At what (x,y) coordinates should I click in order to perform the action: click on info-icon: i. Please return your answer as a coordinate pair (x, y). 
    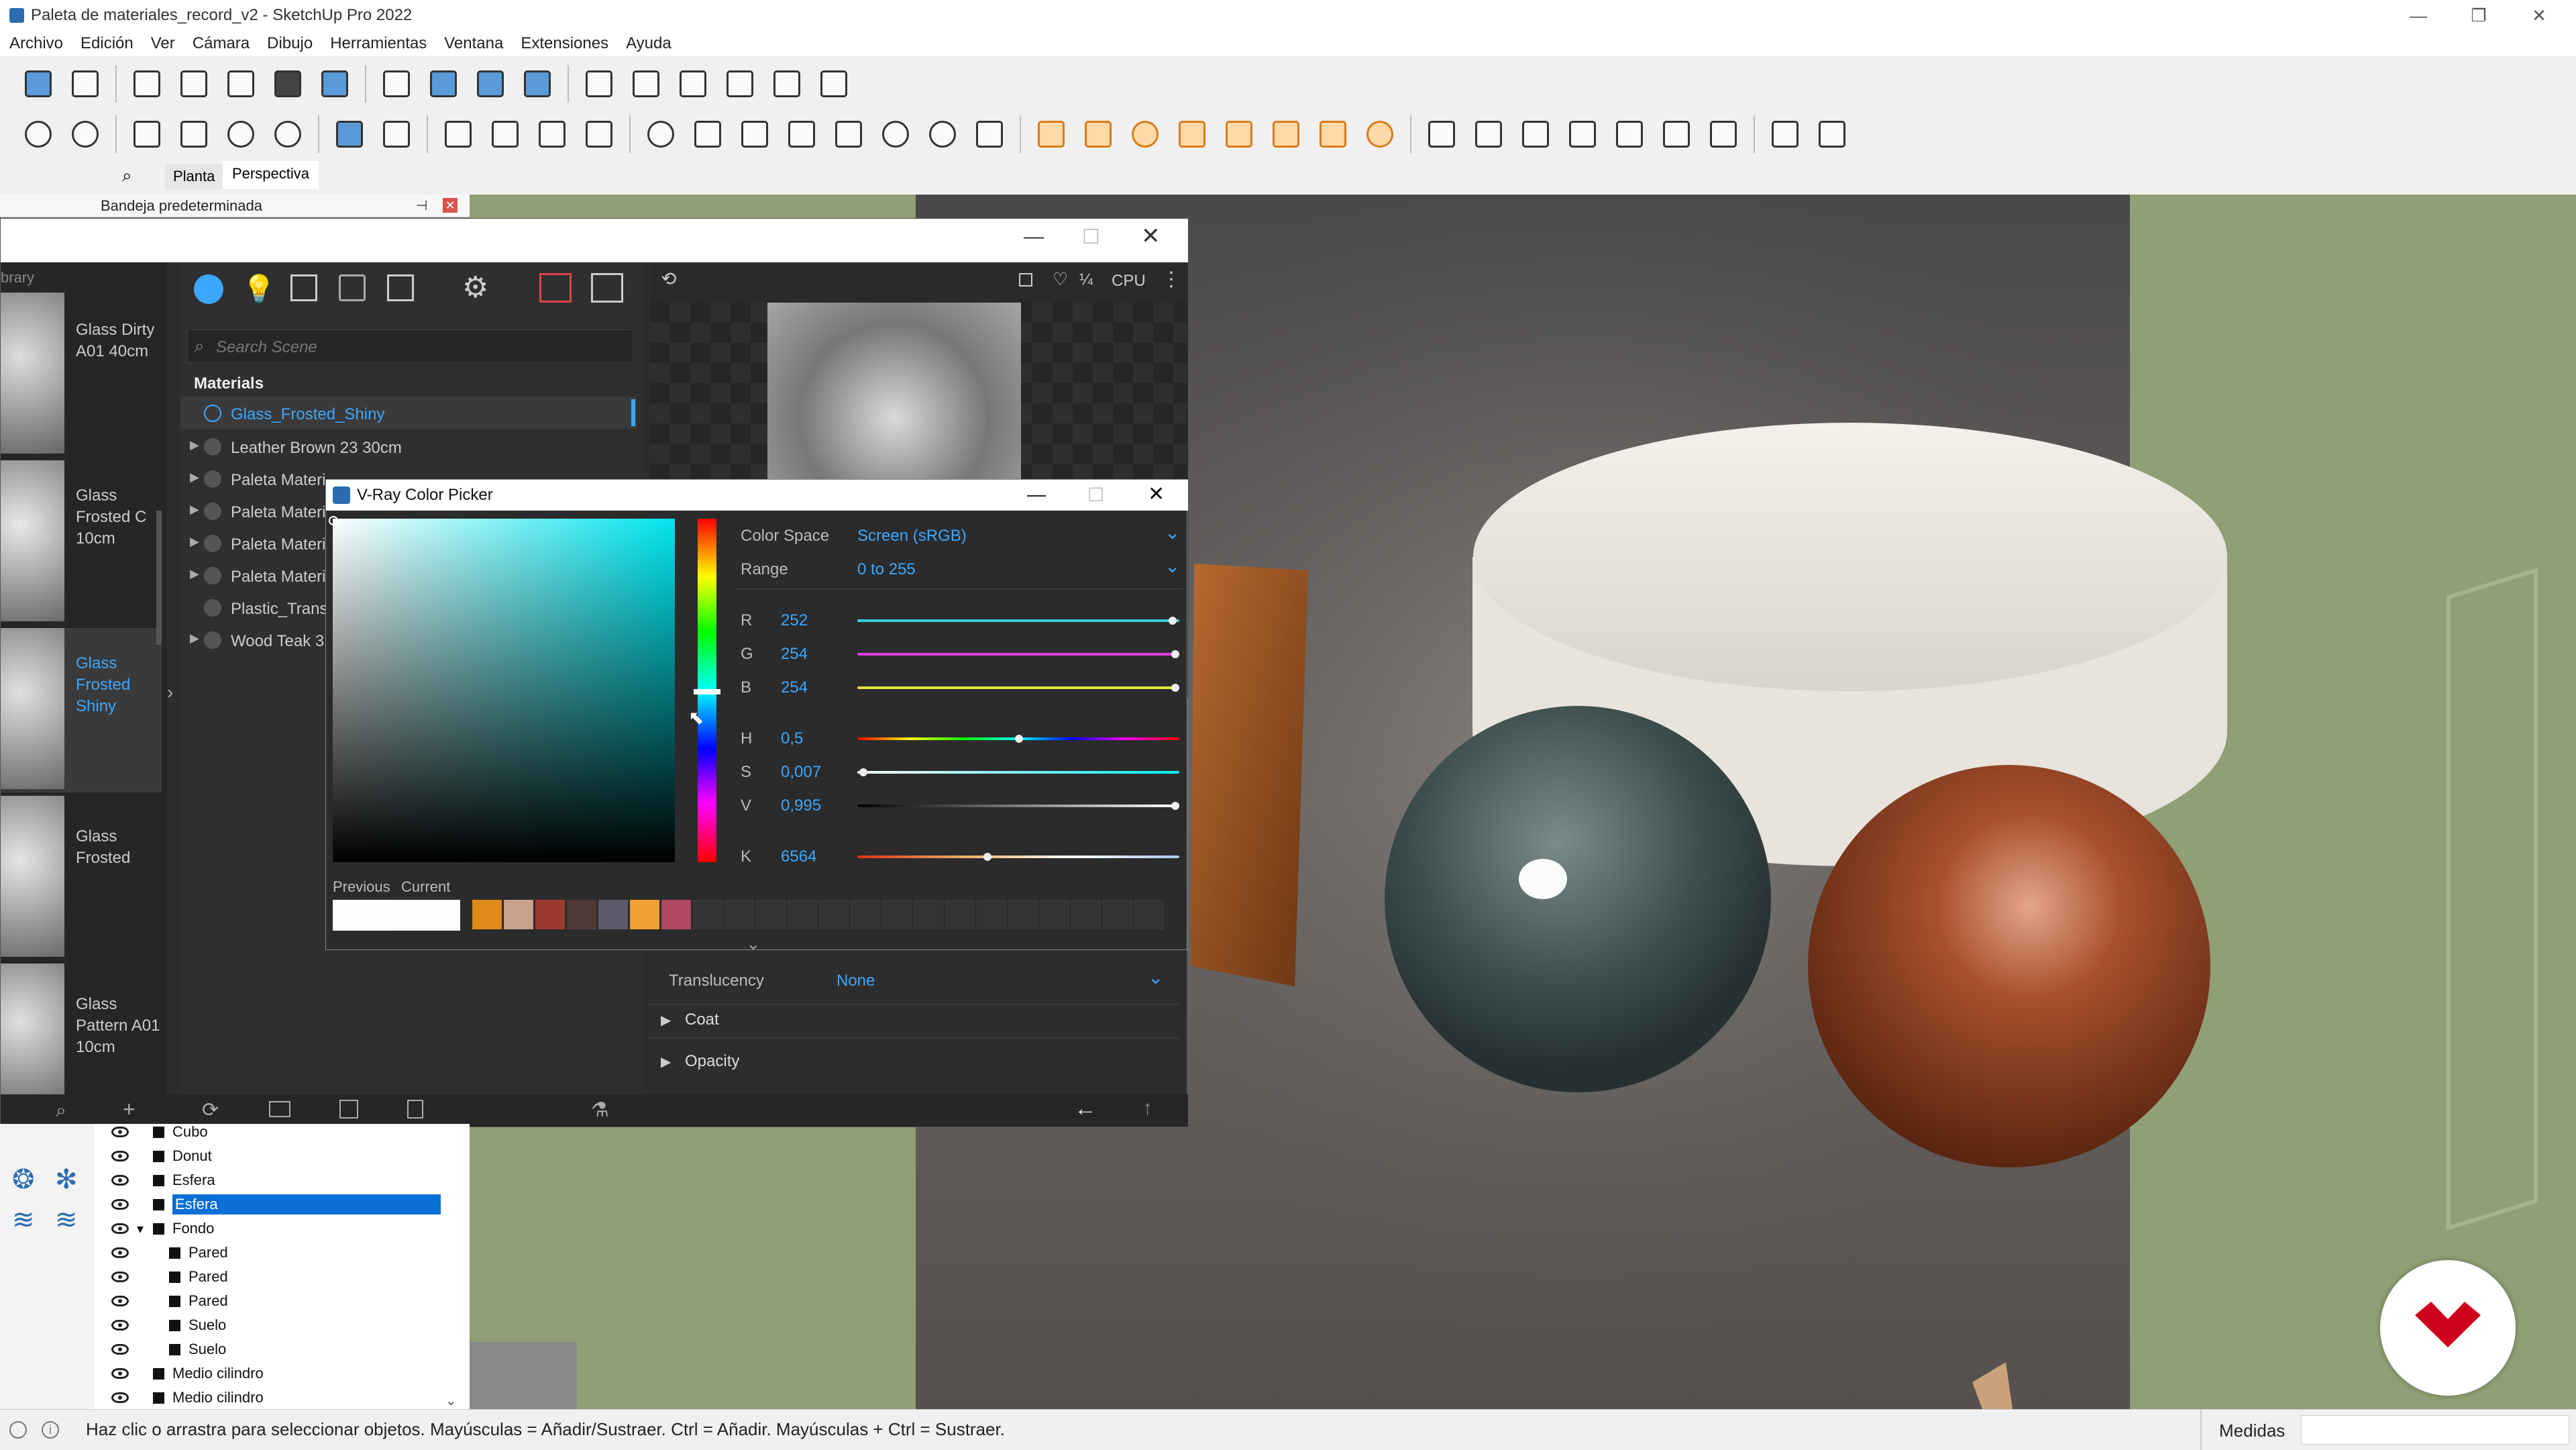
    Looking at the image, I should click on (50, 1429).